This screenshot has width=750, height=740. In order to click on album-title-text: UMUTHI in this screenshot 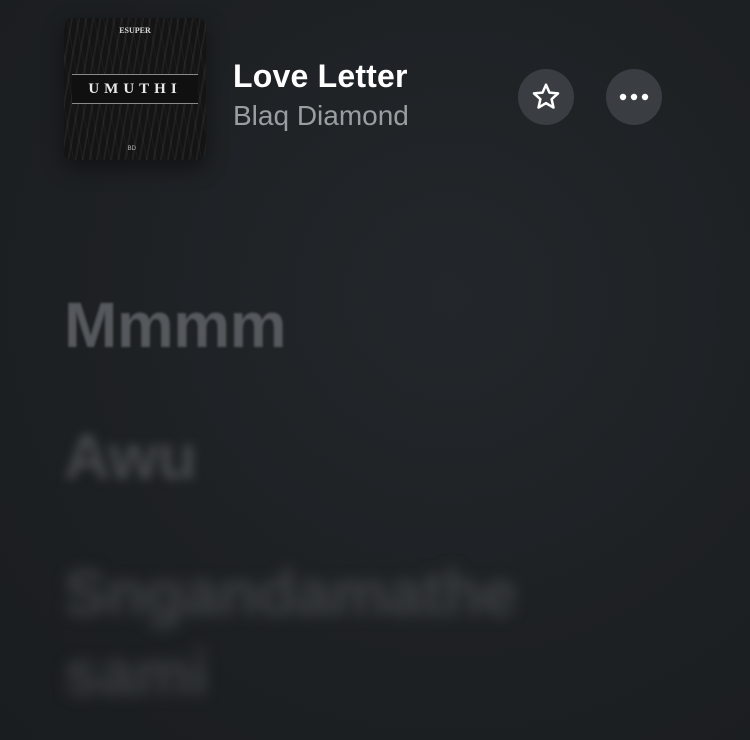, I will do `click(135, 88)`.